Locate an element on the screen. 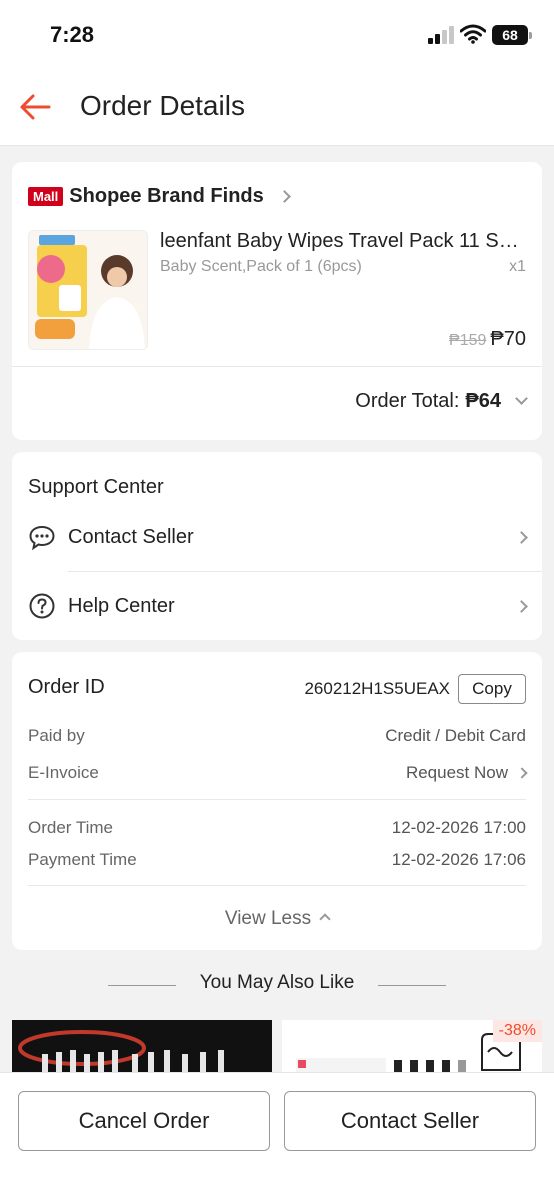  payment-time-label: Payment Time is located at coordinates (82, 859).